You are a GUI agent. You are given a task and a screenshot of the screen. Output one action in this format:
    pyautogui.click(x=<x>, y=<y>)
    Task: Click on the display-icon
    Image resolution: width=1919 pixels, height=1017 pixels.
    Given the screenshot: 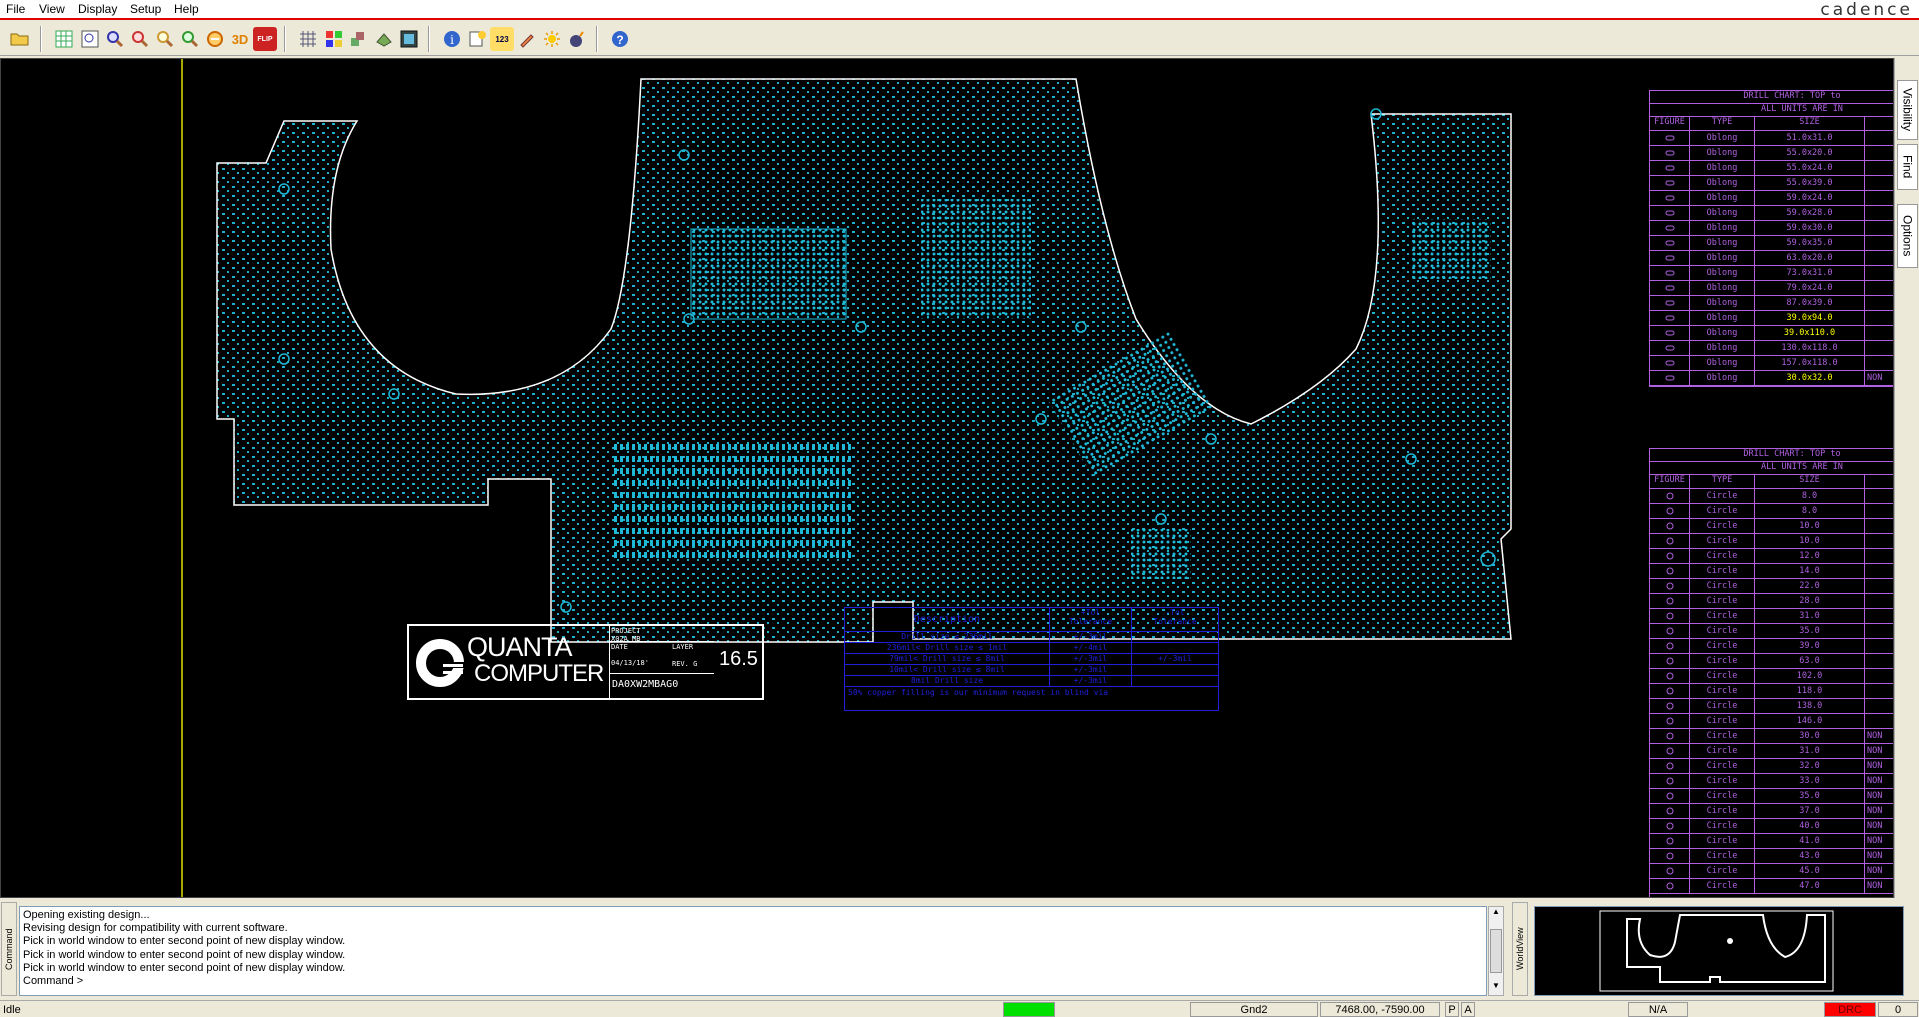 What is the action you would take?
    pyautogui.click(x=409, y=39)
    